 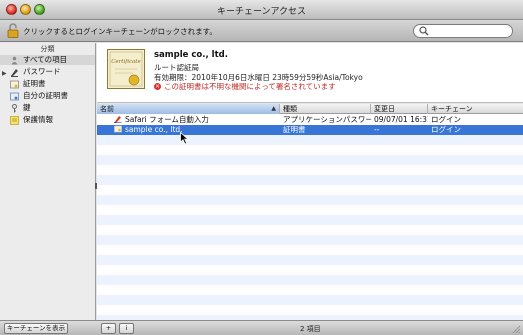 I want to click on lock-icon, so click(x=13, y=30).